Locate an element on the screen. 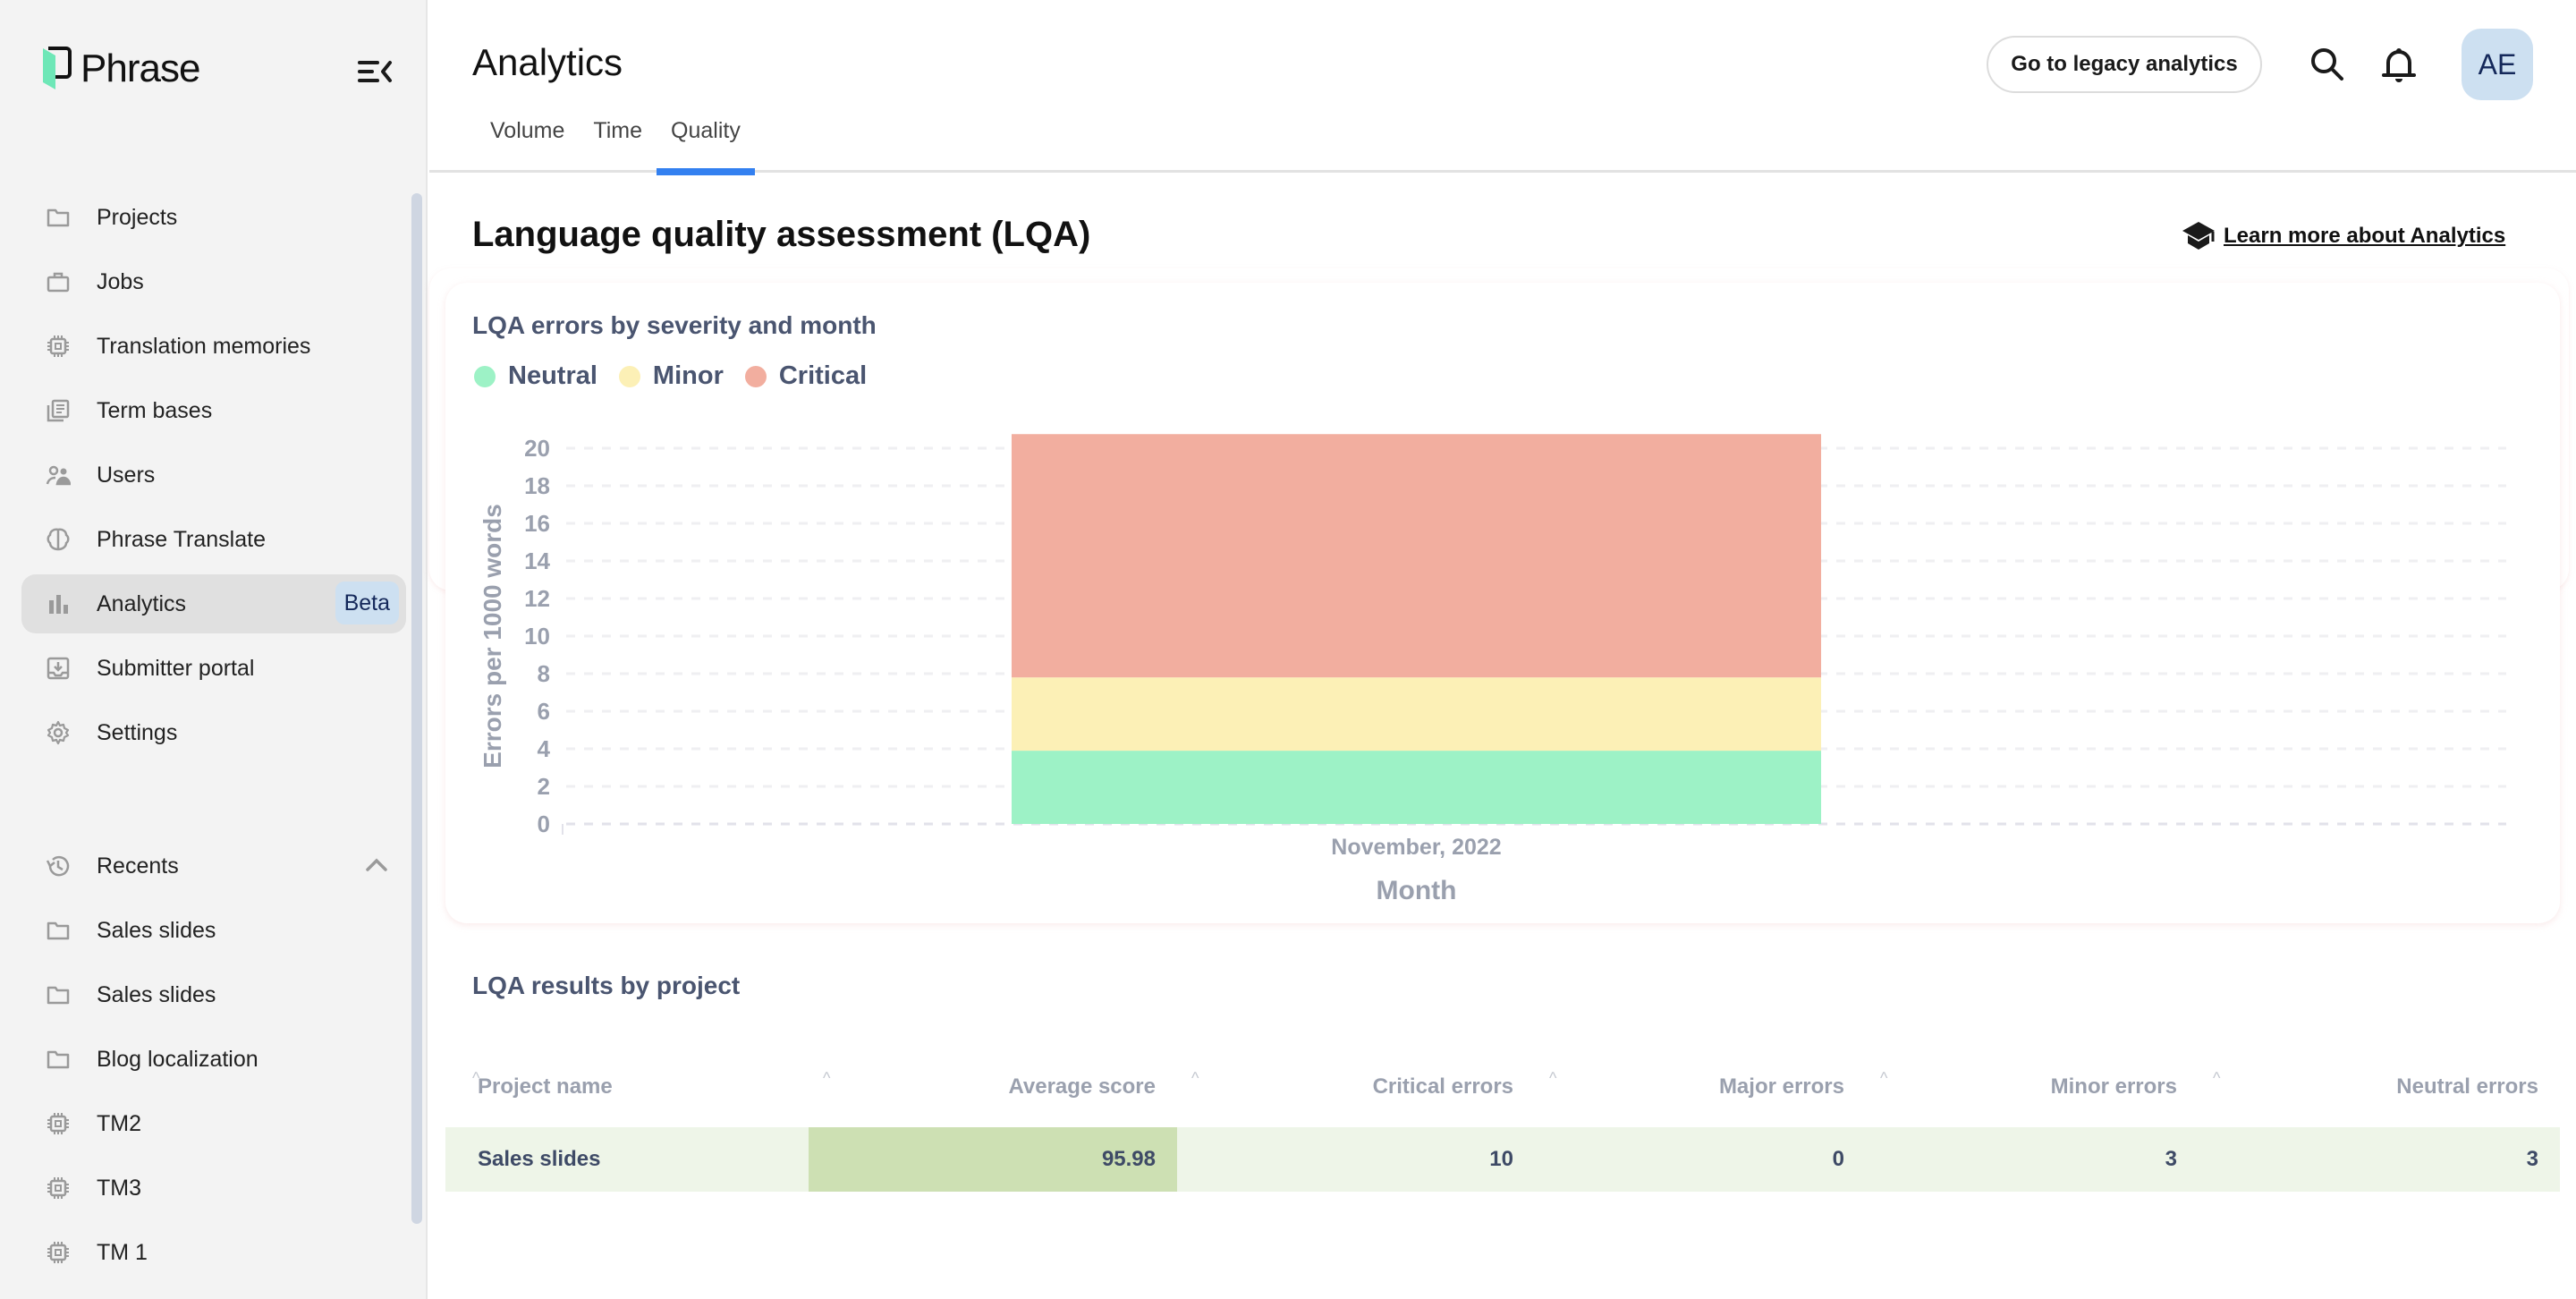  sidebar-item-label: Users is located at coordinates (126, 475).